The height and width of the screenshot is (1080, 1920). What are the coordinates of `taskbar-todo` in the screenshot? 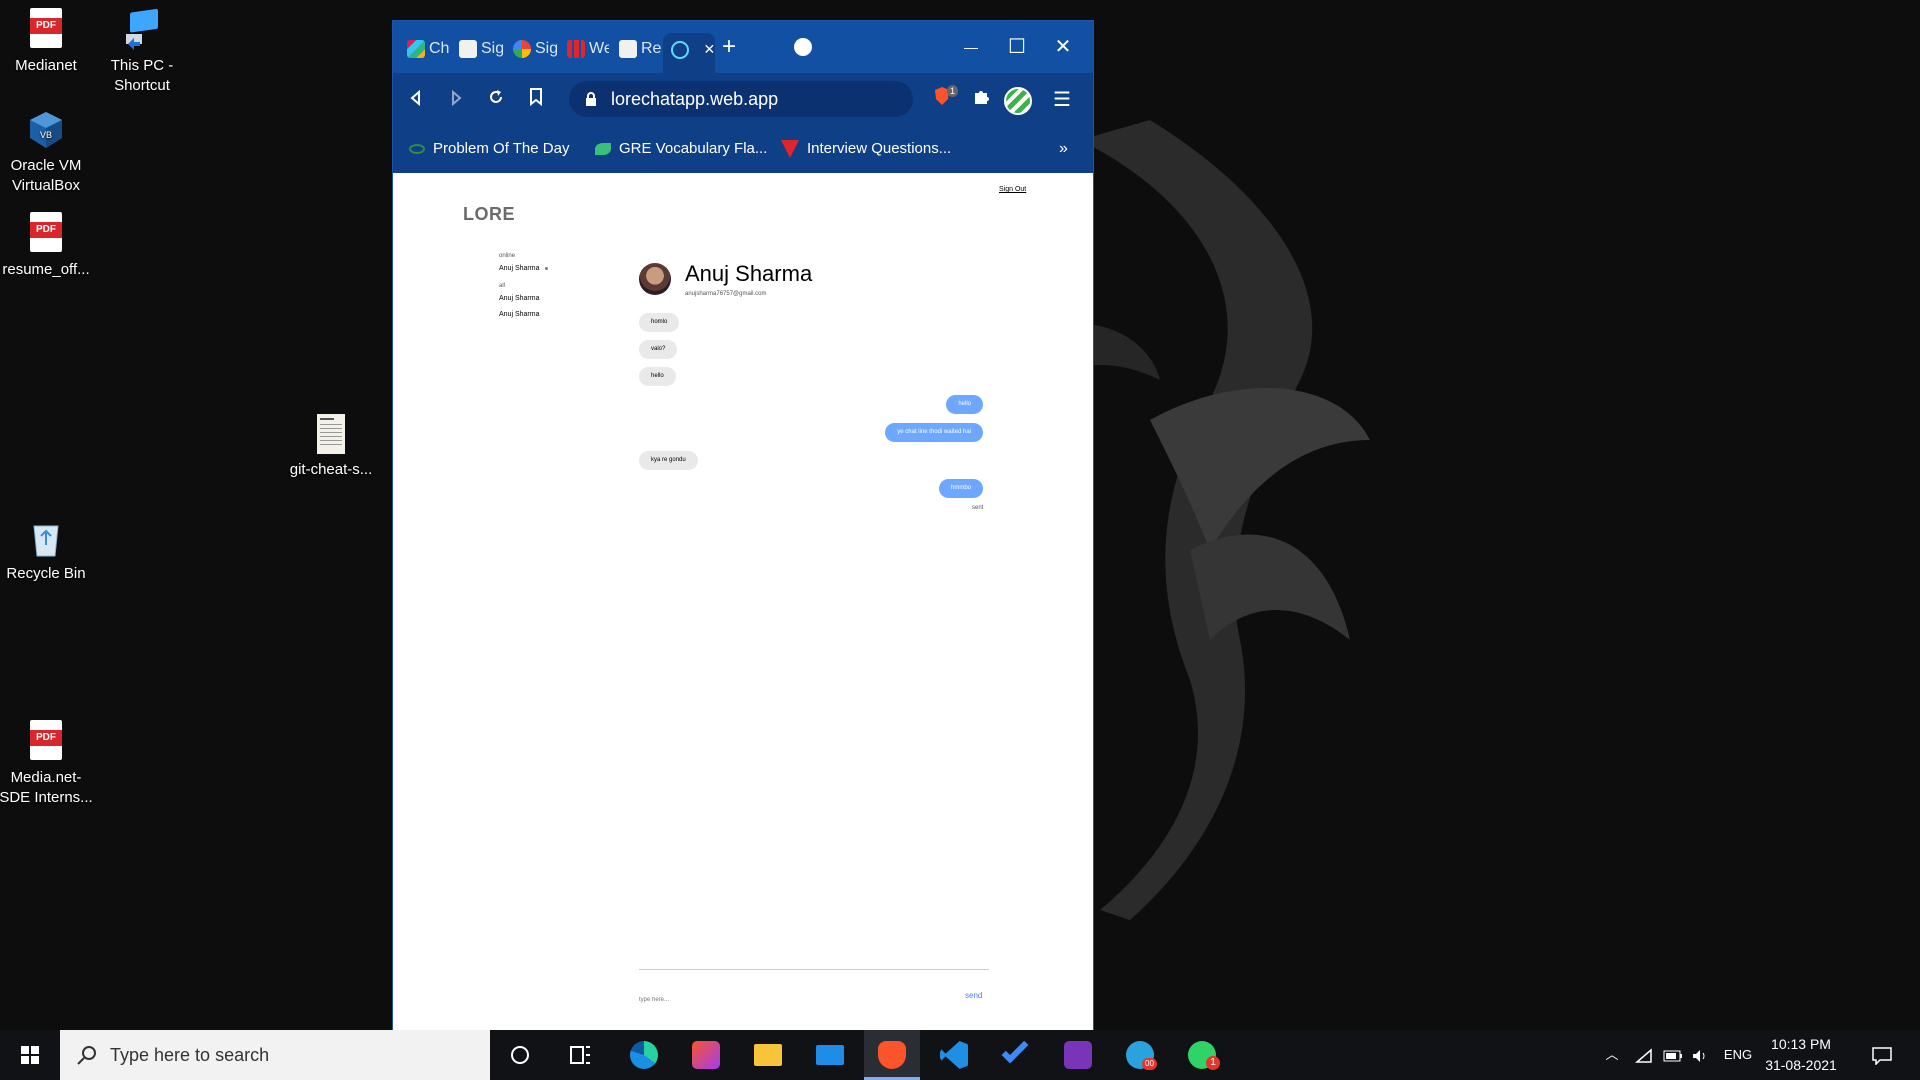 It's located at (1016, 1055).